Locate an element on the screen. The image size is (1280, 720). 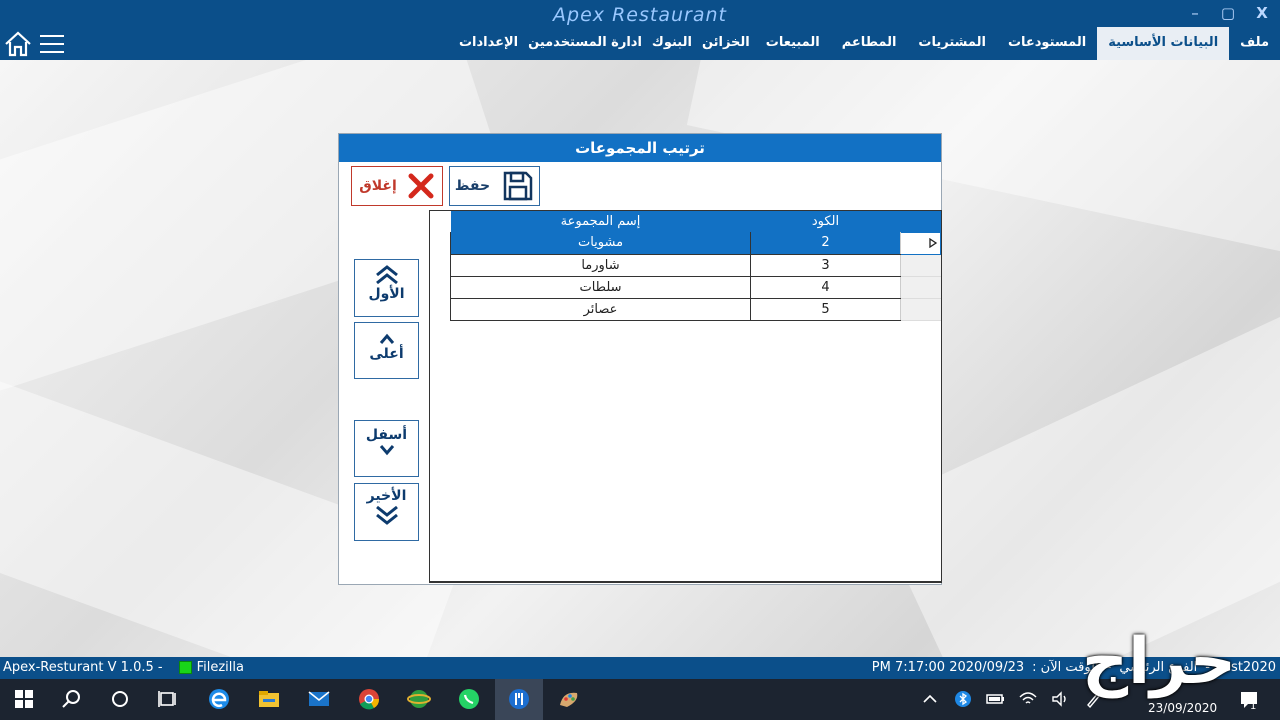
current-datetime: PM 7:17:00 2020/09/23 is located at coordinates (948, 667).